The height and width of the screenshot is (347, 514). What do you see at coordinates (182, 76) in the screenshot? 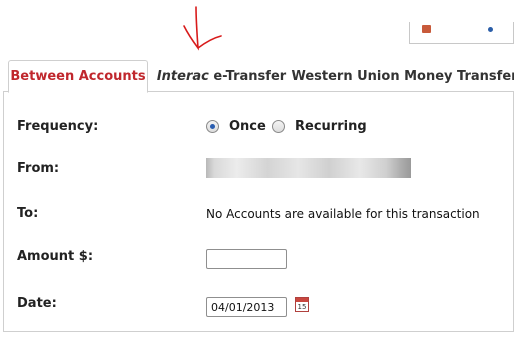
I see `tab-label-italic: Interac` at bounding box center [182, 76].